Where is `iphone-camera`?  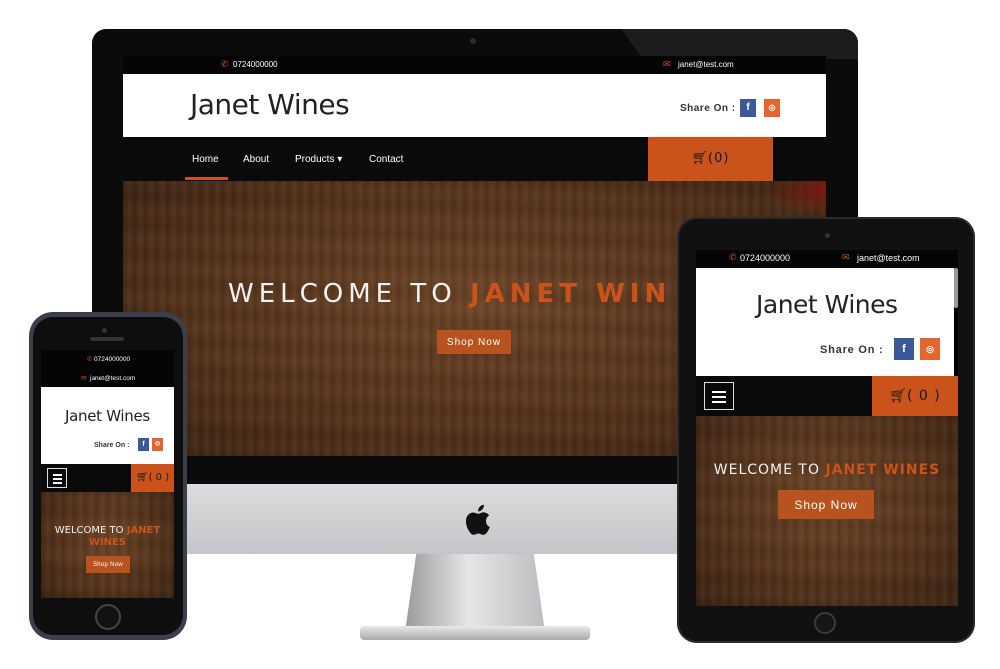 iphone-camera is located at coordinates (104, 330).